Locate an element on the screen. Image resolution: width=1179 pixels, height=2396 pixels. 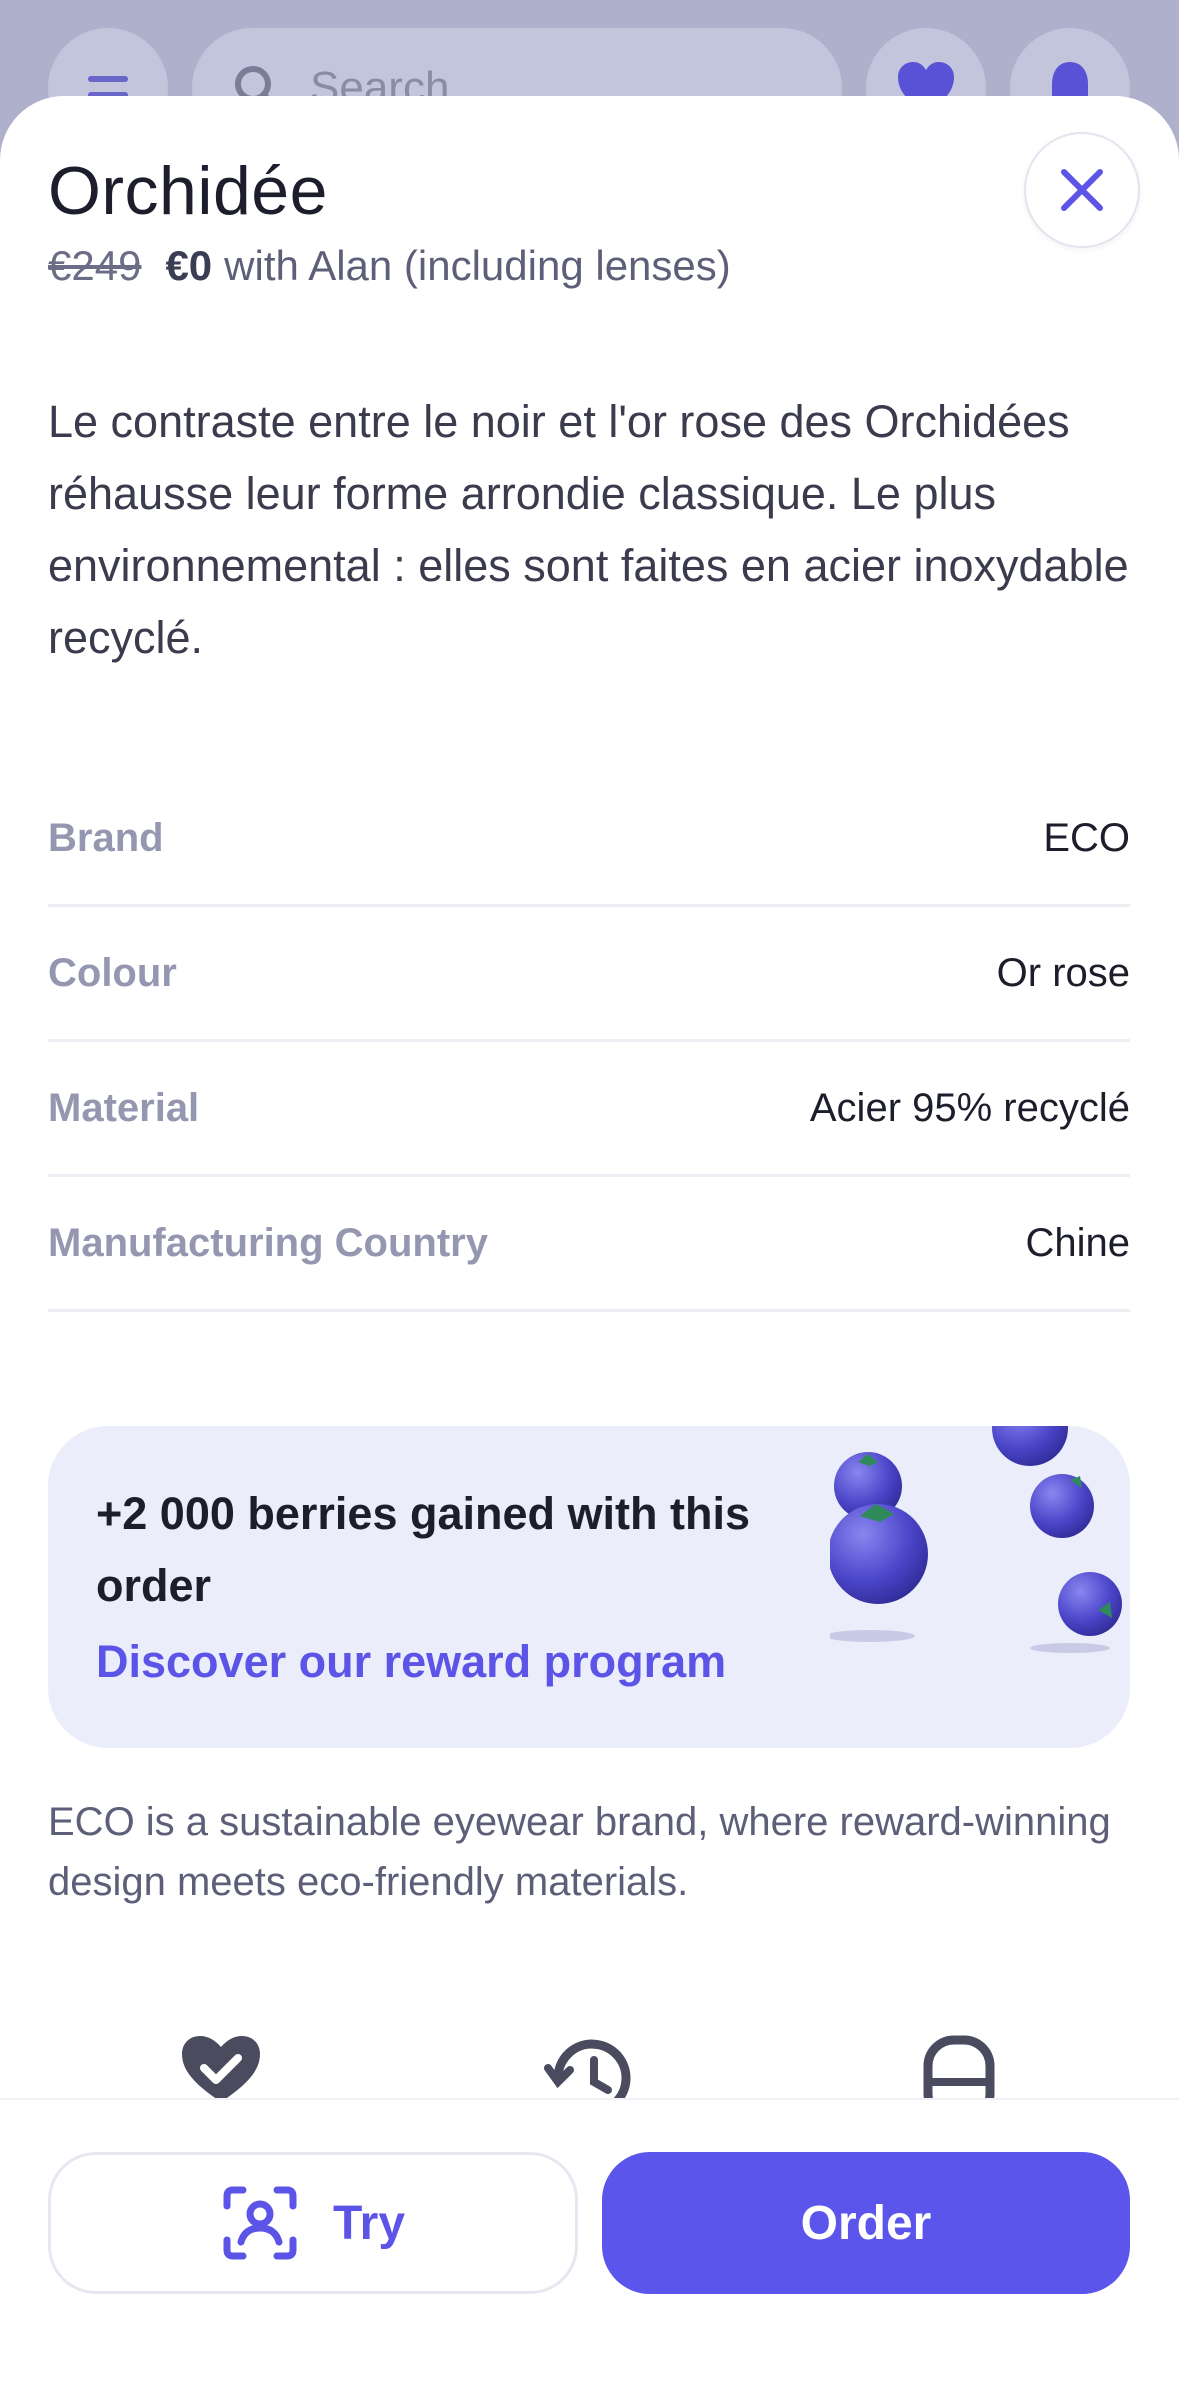
spec-row-country: Manufacturing Country Chine is located at coordinates (589, 1244).